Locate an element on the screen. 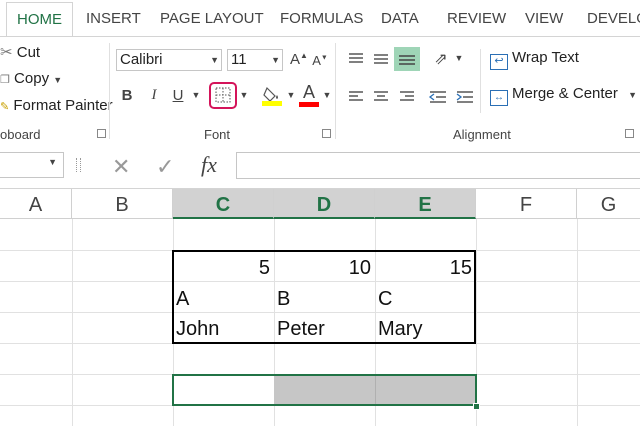  font-size-select: 11 ▼ is located at coordinates (255, 60).